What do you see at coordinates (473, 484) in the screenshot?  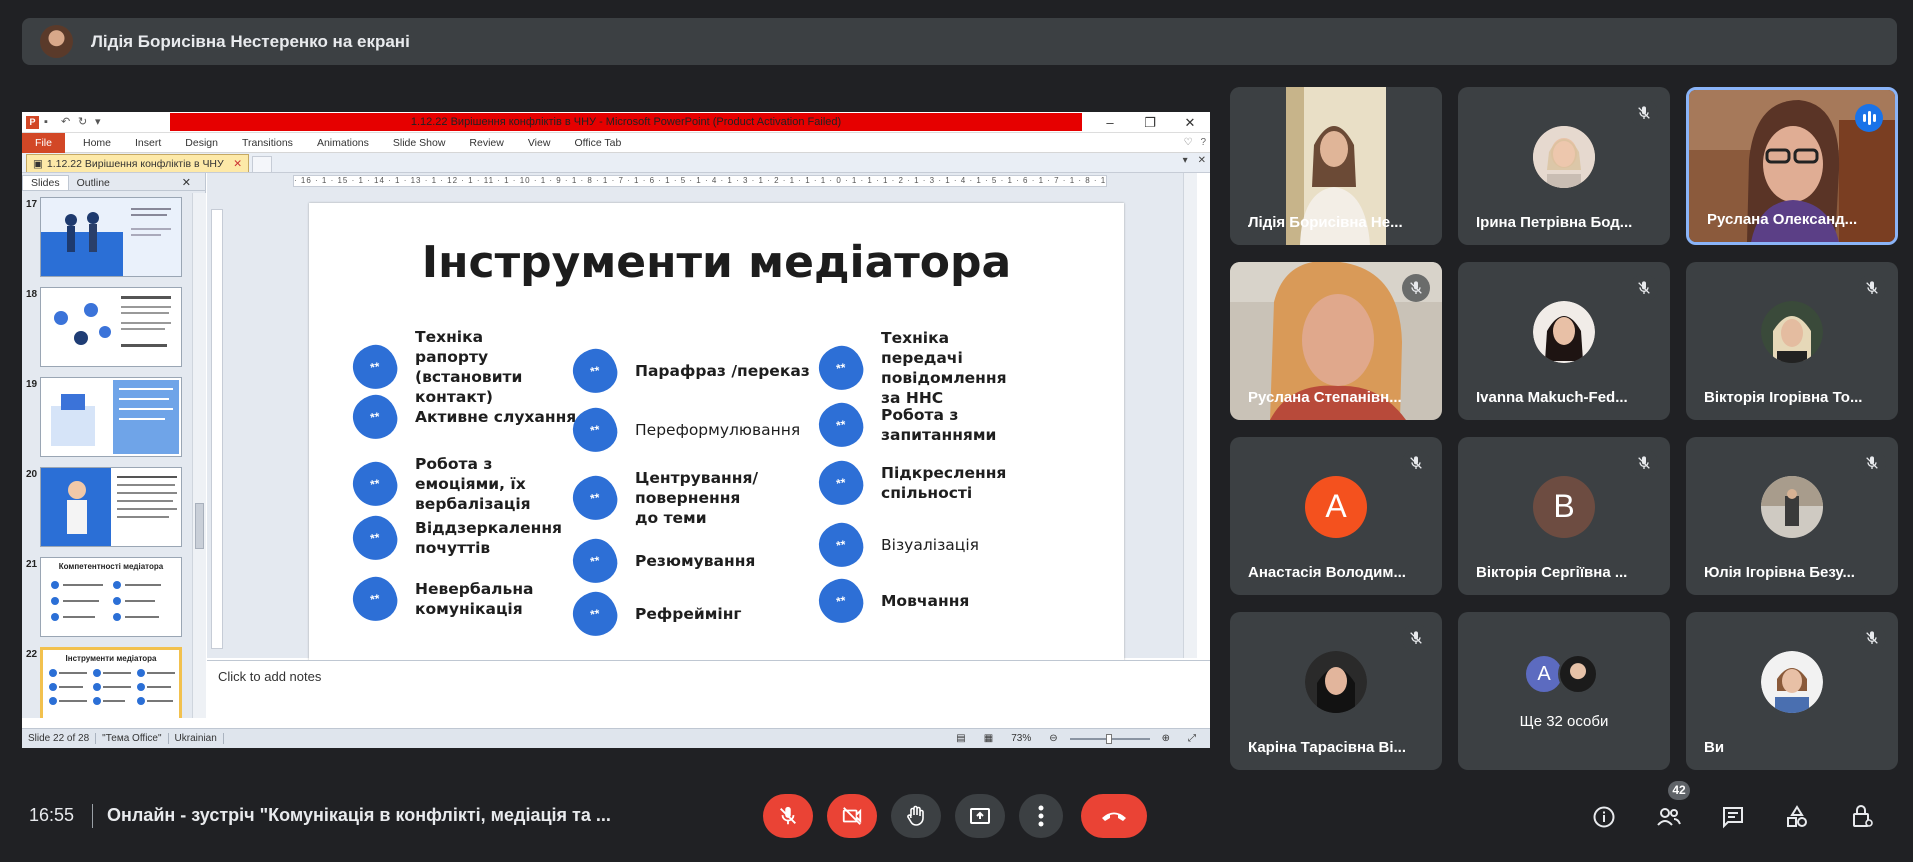 I see `item-label: Робота з емоціями, їх вербалізація` at bounding box center [473, 484].